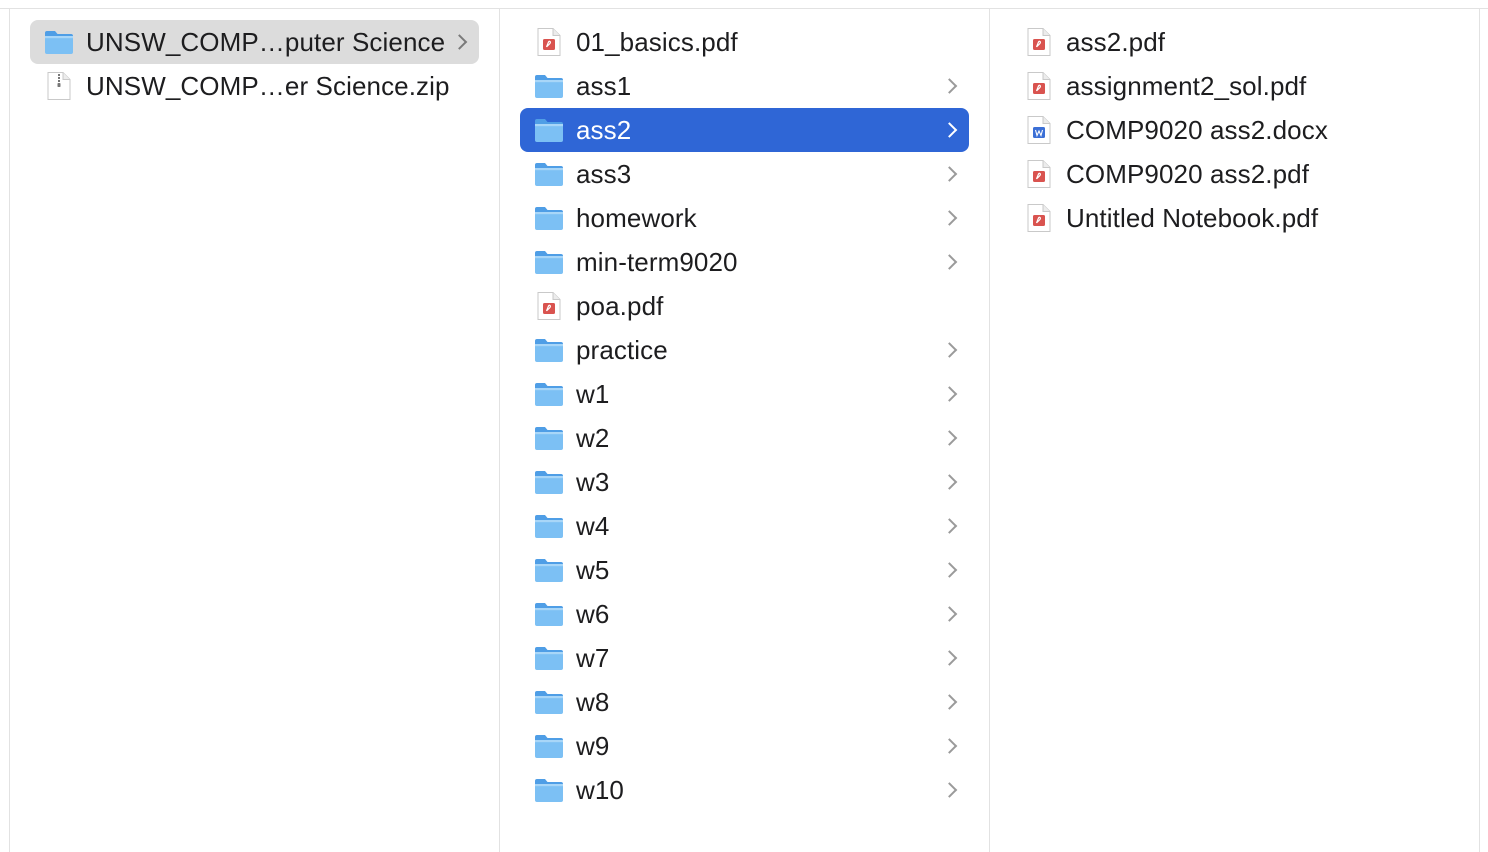  Describe the element at coordinates (744, 658) in the screenshot. I see `folder-item-w7: w7` at that location.